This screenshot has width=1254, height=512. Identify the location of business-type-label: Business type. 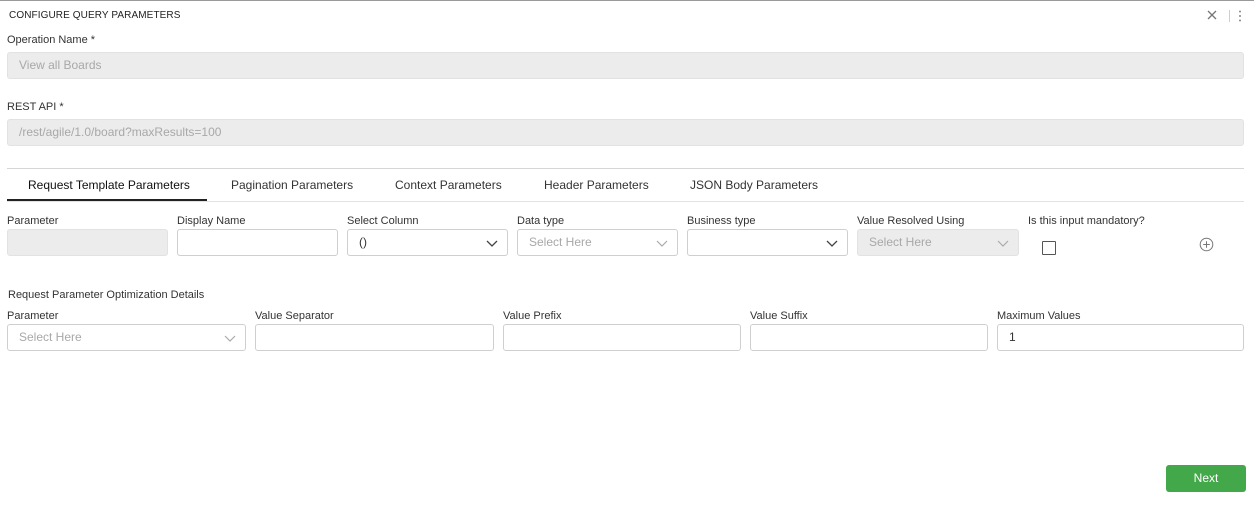
(721, 221).